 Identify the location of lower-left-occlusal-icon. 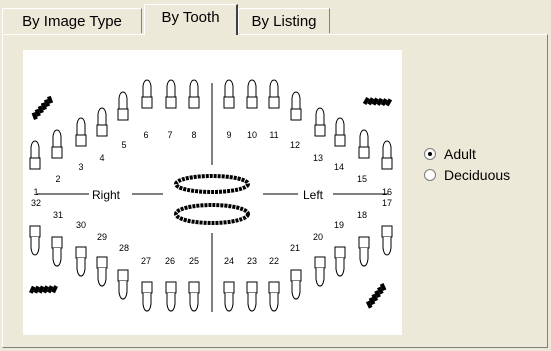
(376, 296).